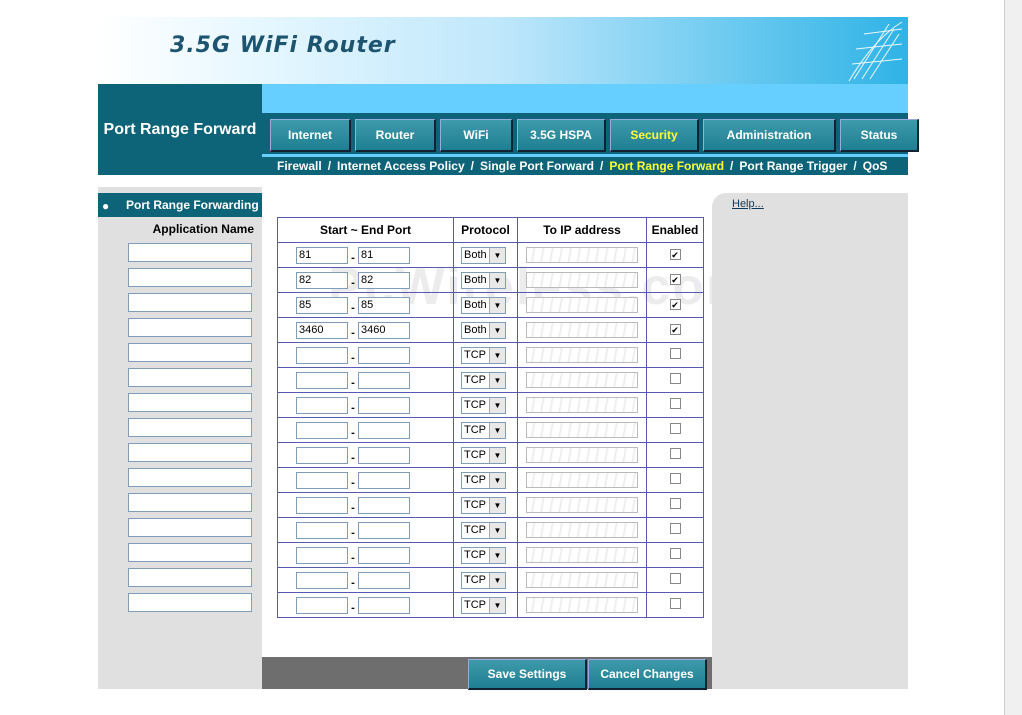 This screenshot has width=1022, height=715. I want to click on tab-router: Router, so click(395, 135).